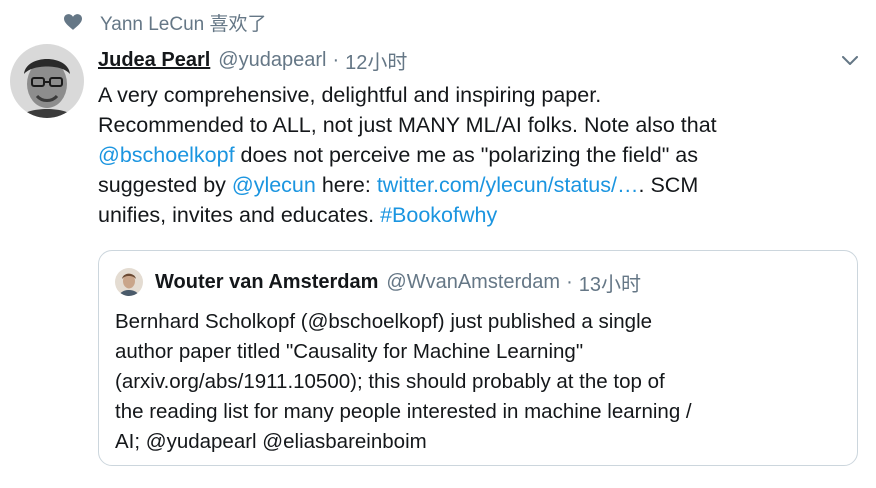 This screenshot has width=876, height=488. What do you see at coordinates (438, 215) in the screenshot?
I see `hashtag-link: #Bookofwhy` at bounding box center [438, 215].